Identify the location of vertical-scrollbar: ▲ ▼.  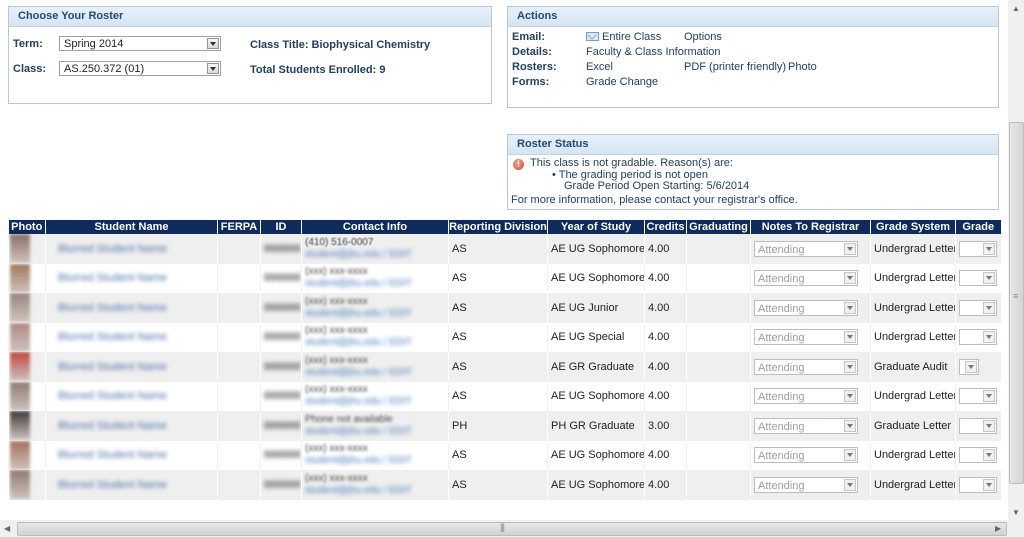
(1016, 260).